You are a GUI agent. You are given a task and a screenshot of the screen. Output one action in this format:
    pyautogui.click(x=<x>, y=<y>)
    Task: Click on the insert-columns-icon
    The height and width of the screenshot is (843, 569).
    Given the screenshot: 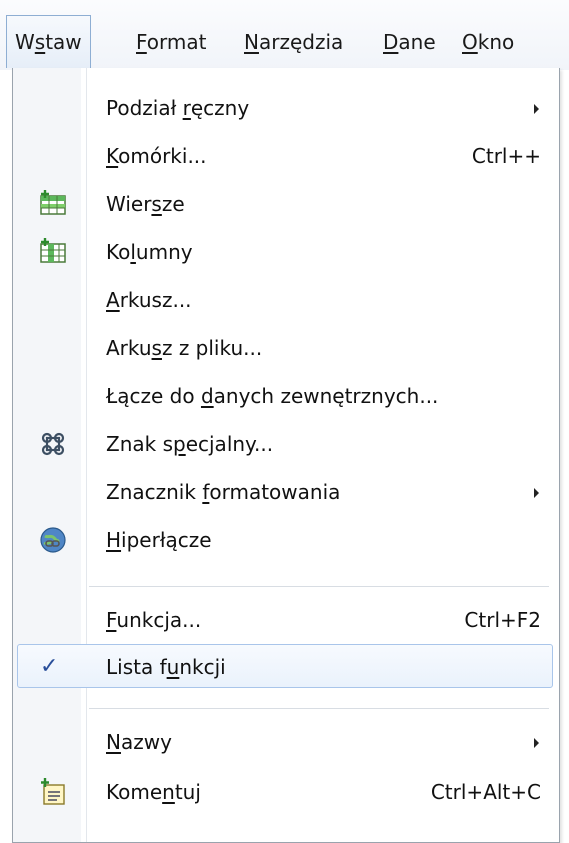 What is the action you would take?
    pyautogui.click(x=53, y=250)
    